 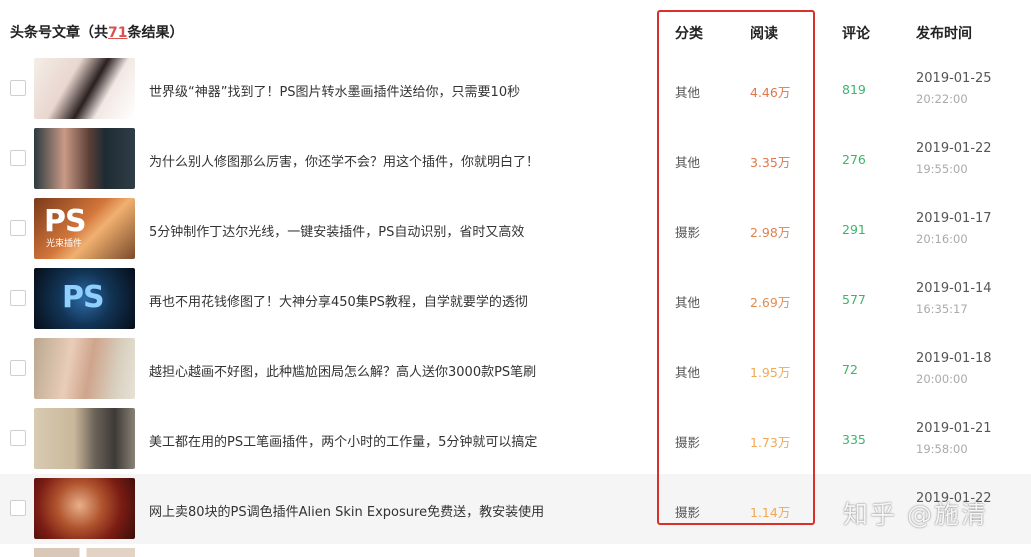 What do you see at coordinates (770, 372) in the screenshot?
I see `reads-cell: 1.95万` at bounding box center [770, 372].